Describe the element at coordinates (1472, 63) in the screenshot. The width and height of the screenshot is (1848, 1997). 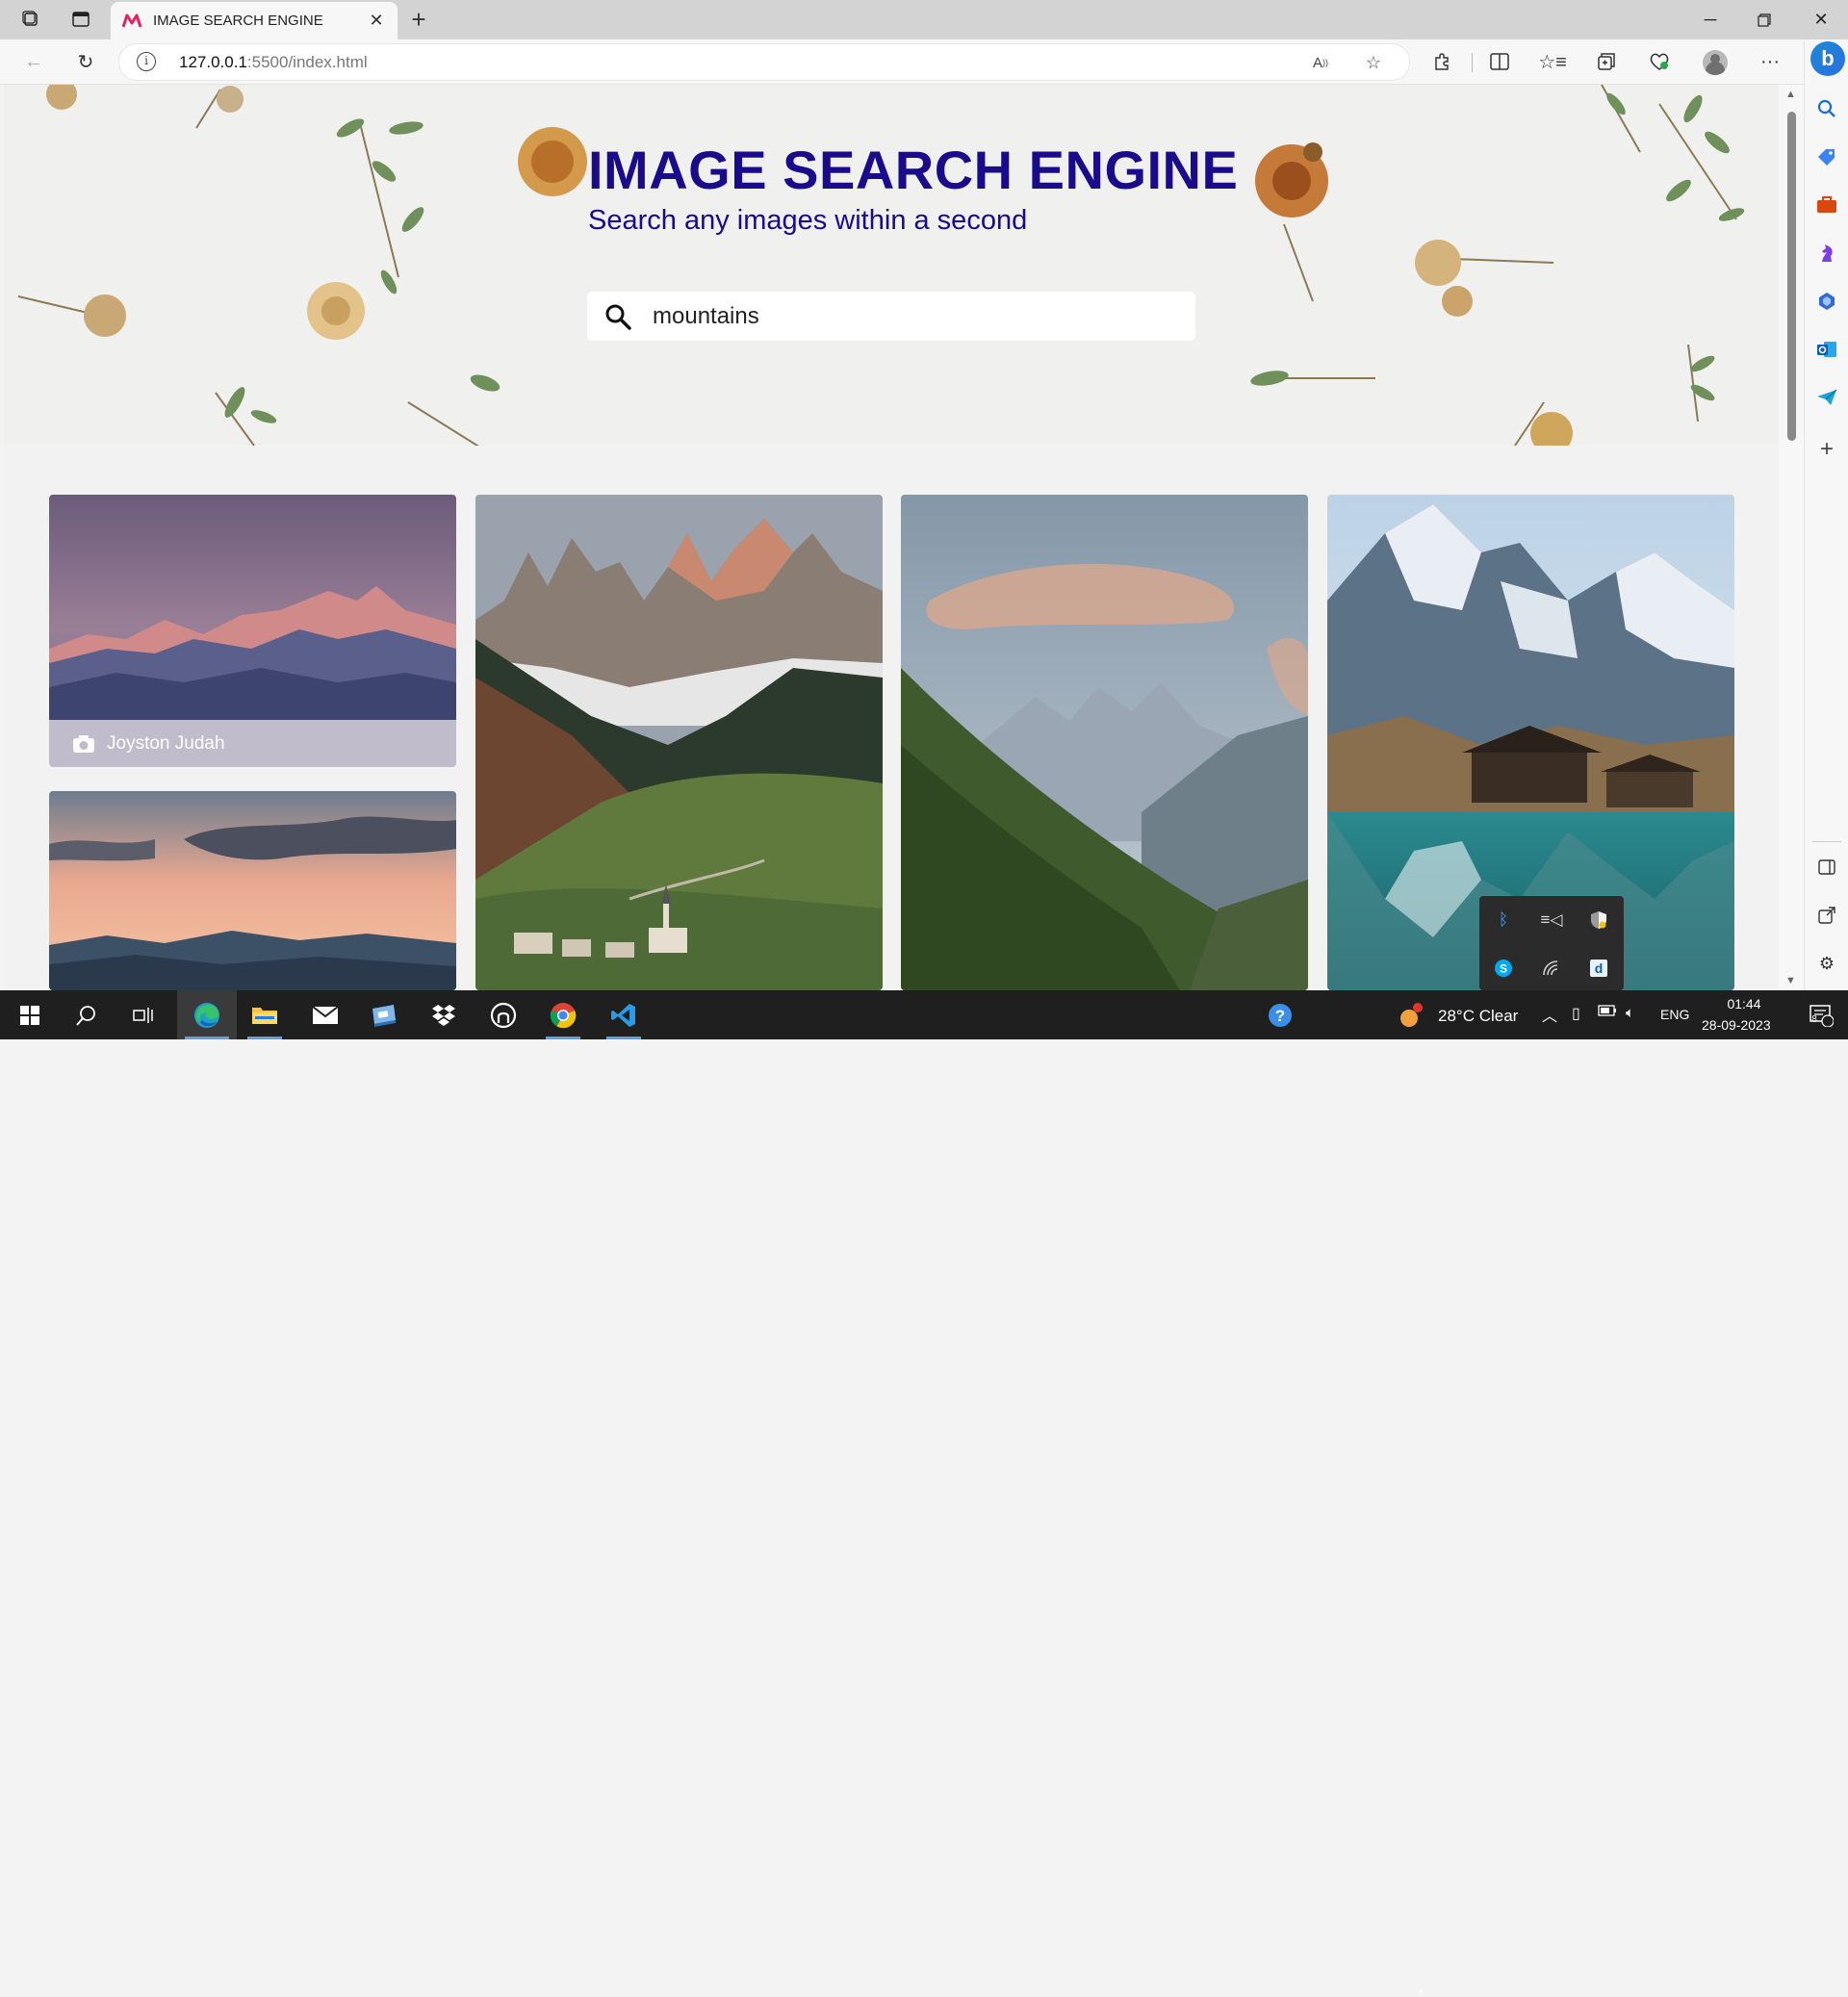
I see `toolbar-divider` at that location.